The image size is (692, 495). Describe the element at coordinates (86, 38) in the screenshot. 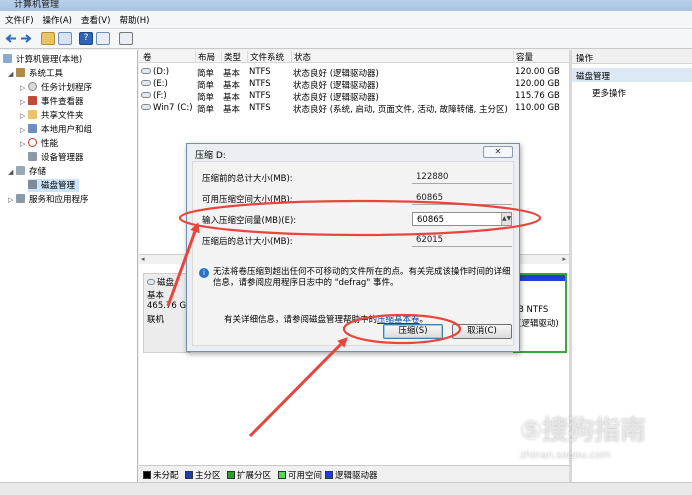

I see `help-icon: ?` at that location.